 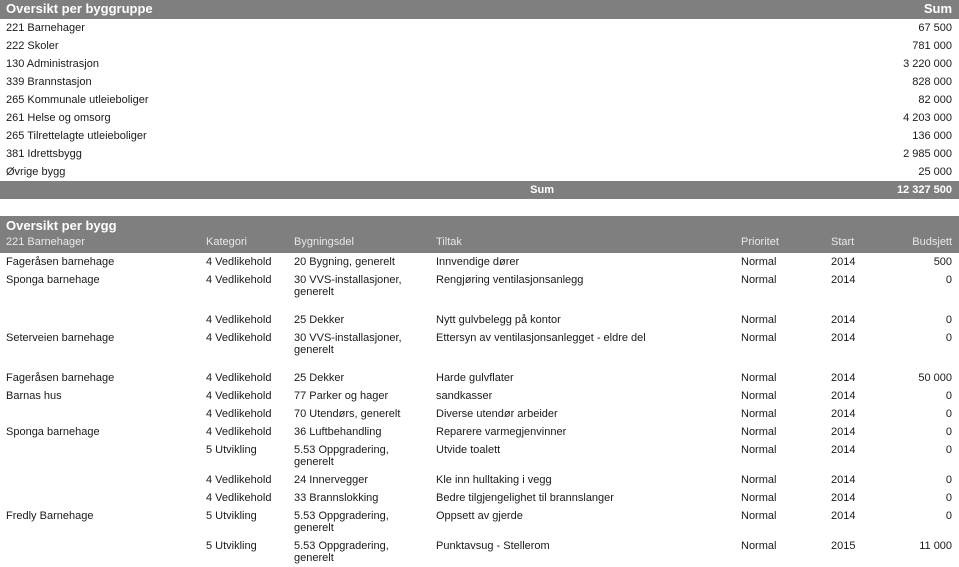 I want to click on cell-tiltak: Rengjøring ventilasjonsanlegg, so click(x=510, y=280).